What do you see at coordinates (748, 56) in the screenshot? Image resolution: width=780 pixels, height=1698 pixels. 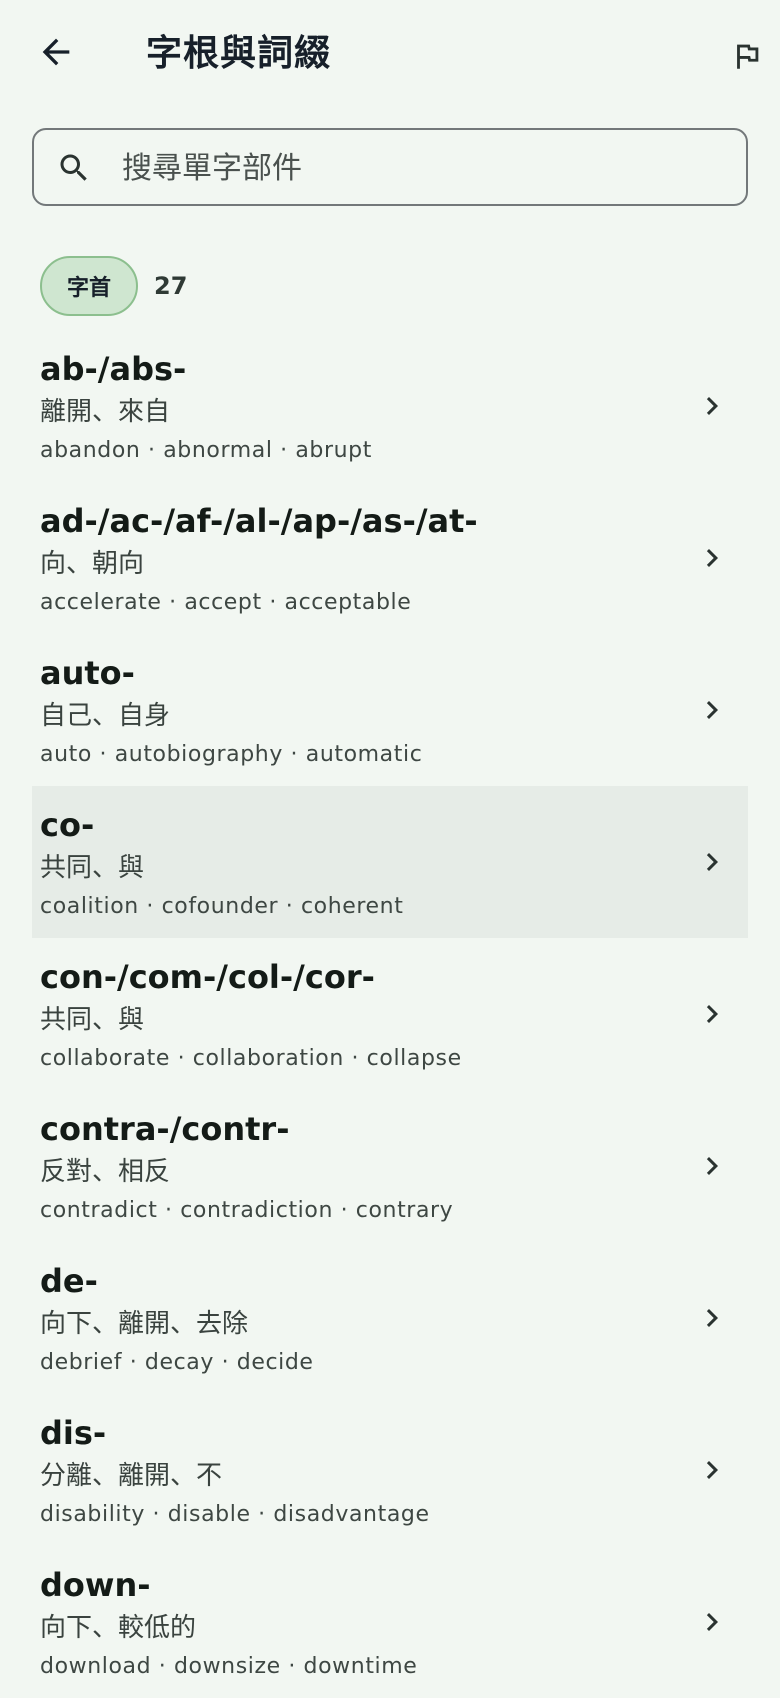 I see `flag-icon` at bounding box center [748, 56].